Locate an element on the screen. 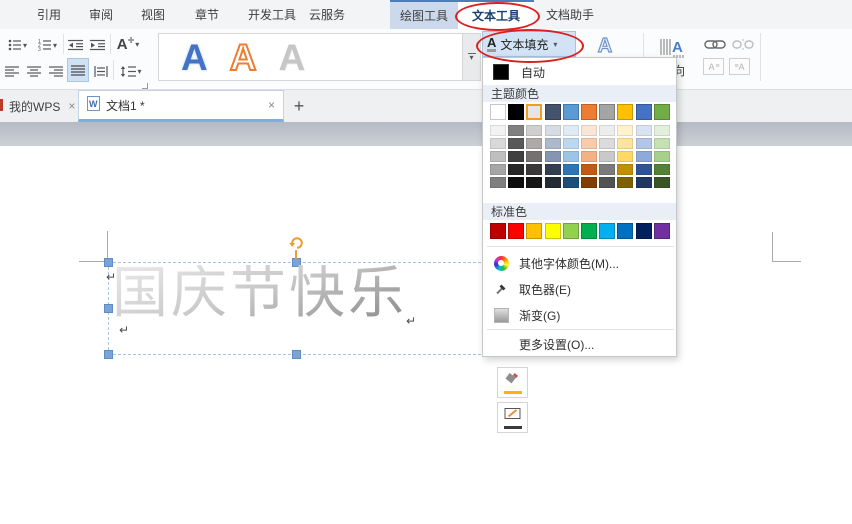 This screenshot has width=852, height=524. ribbon-tab-3: 视图 is located at coordinates (153, 14).